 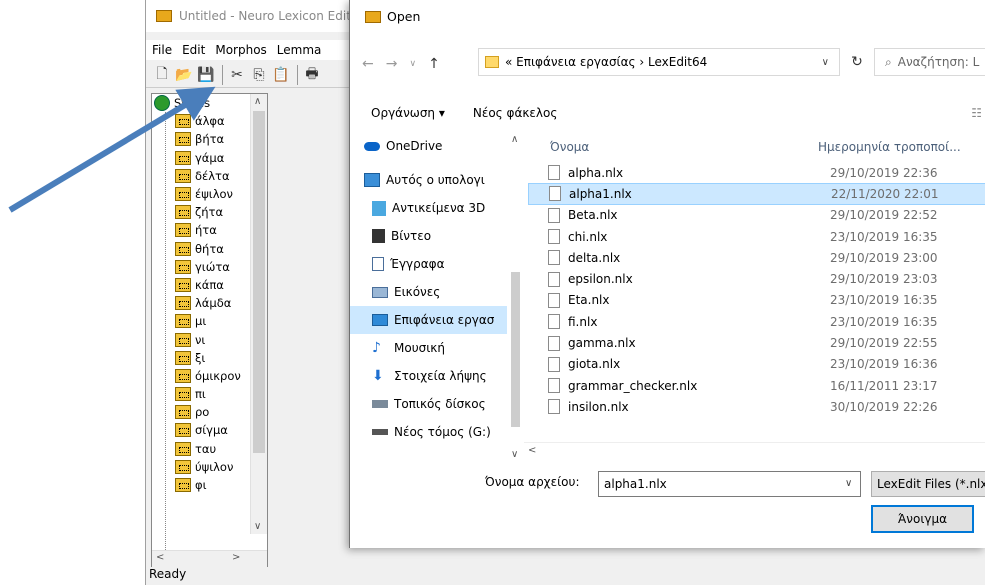 I want to click on menu-morphos: Morphos, so click(x=239, y=50).